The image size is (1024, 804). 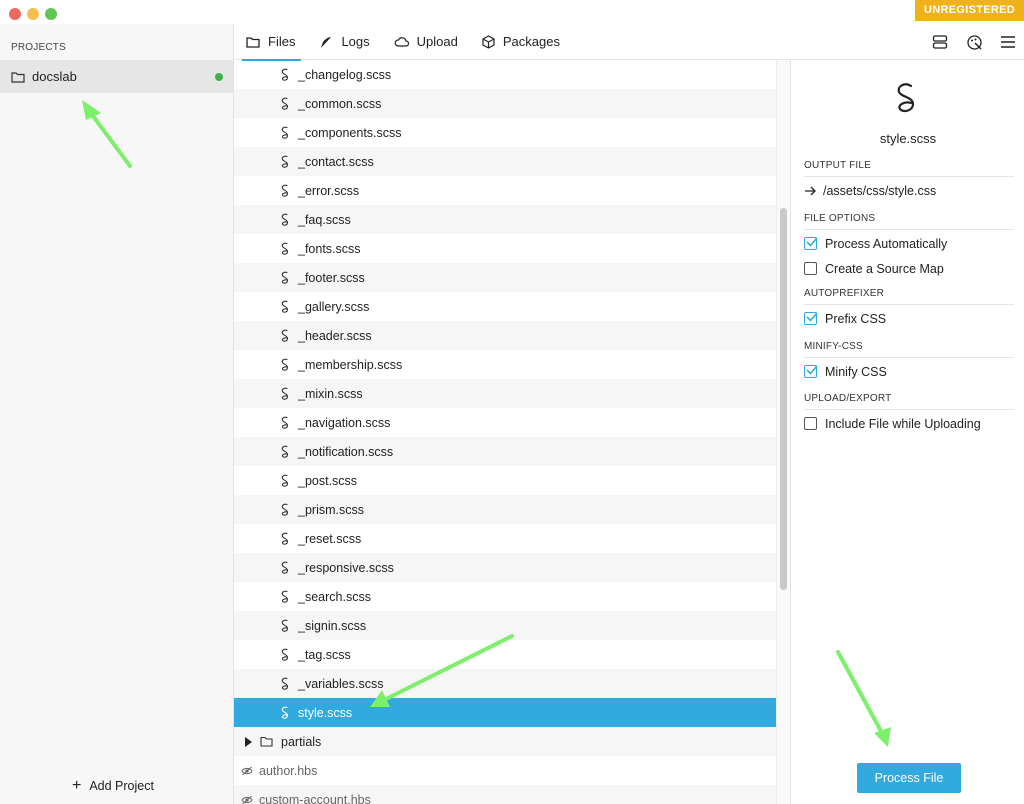 I want to click on file-list-scrollbar, so click(x=783, y=432).